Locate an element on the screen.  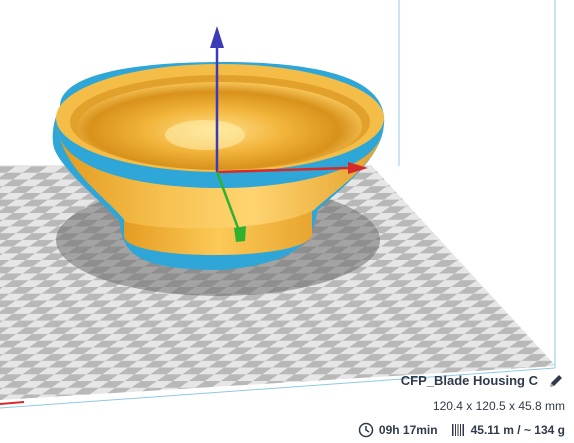
pencil-icon is located at coordinates (556, 381).